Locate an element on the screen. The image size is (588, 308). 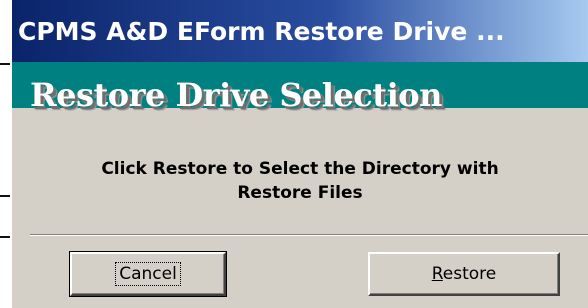
cancel-button: Cancel is located at coordinates (148, 274).